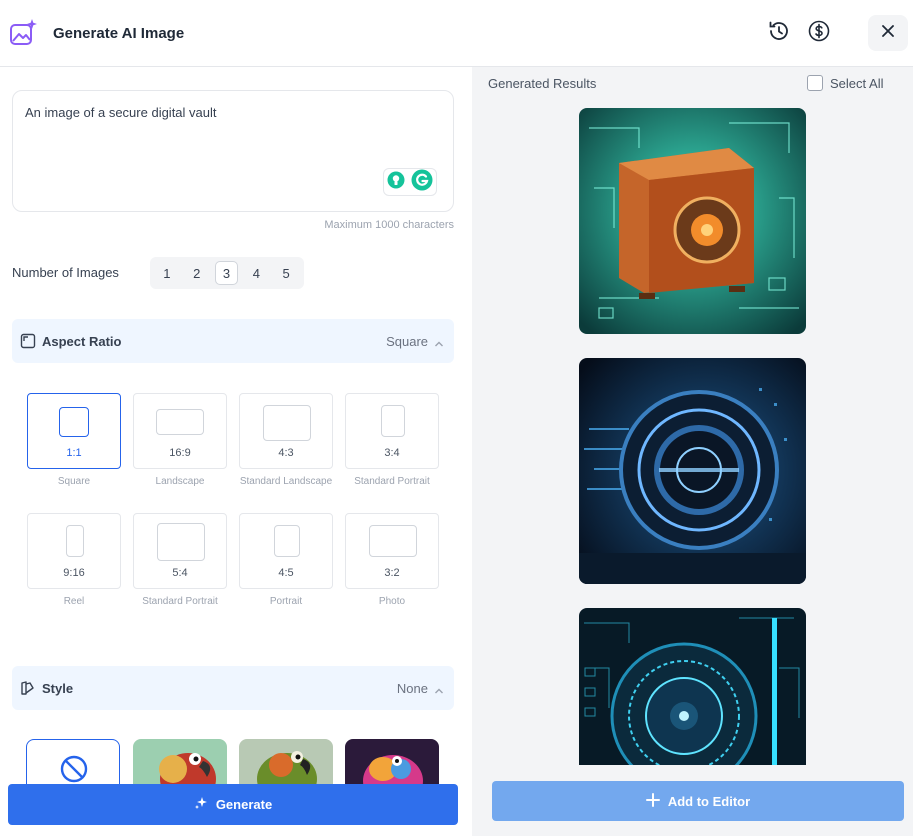  Describe the element at coordinates (542, 83) in the screenshot. I see `results-label: Generated Results` at that location.